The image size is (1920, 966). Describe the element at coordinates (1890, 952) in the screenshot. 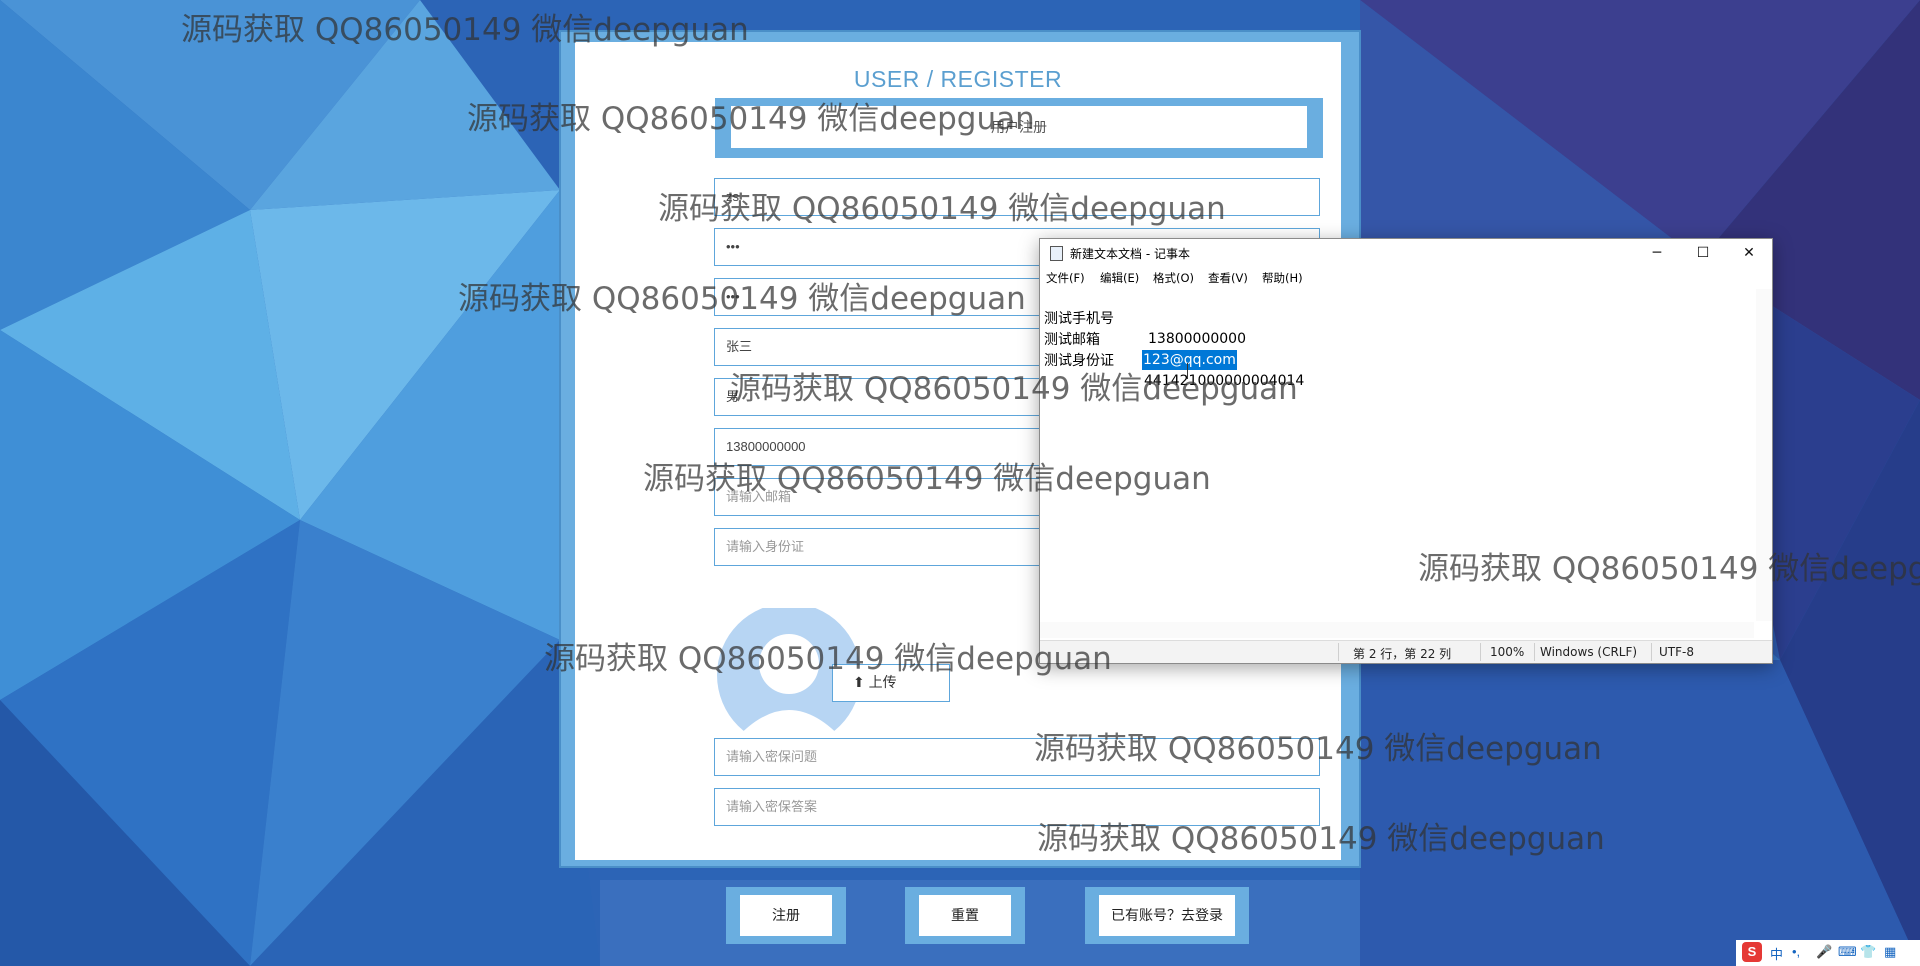

I see `toolbox-icon: ▦` at that location.